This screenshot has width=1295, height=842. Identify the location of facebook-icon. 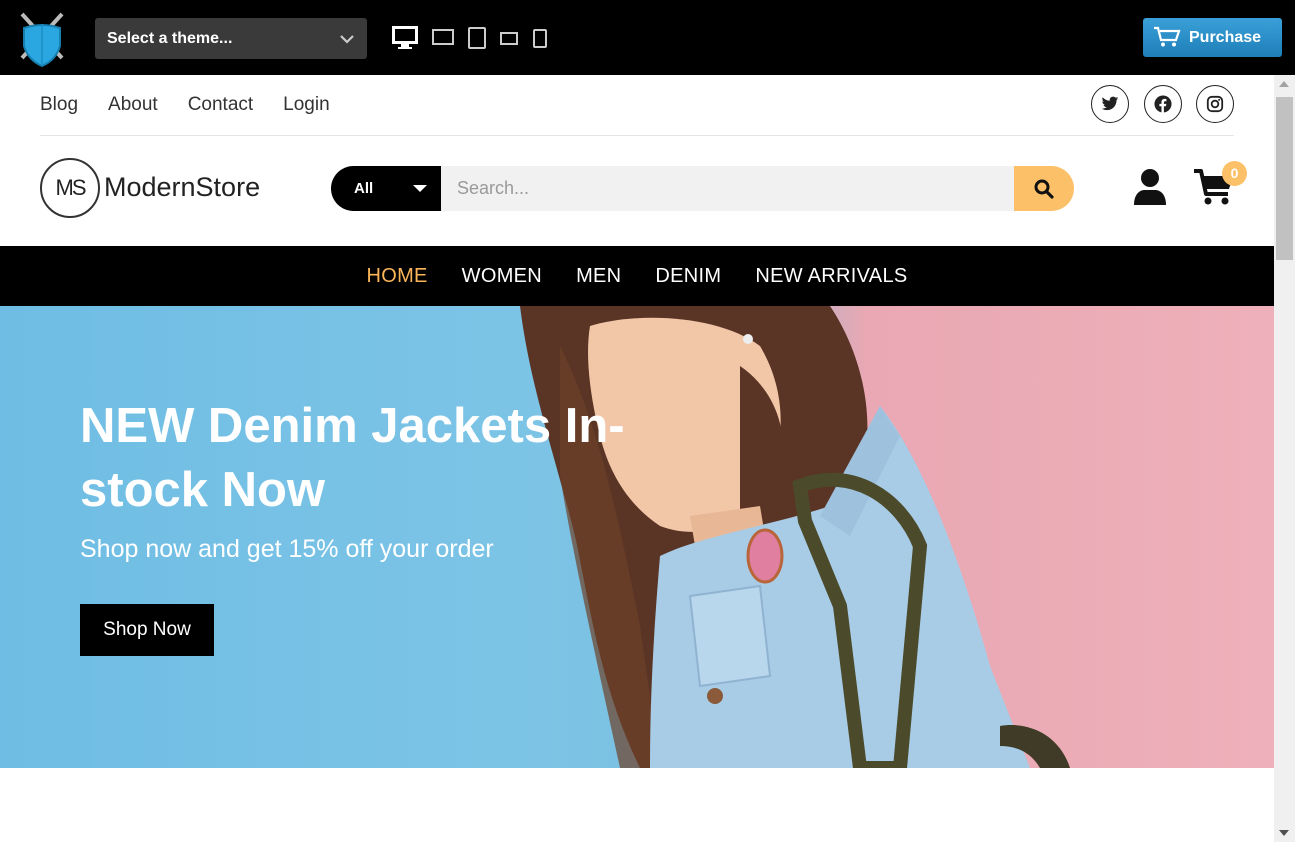
(1163, 104).